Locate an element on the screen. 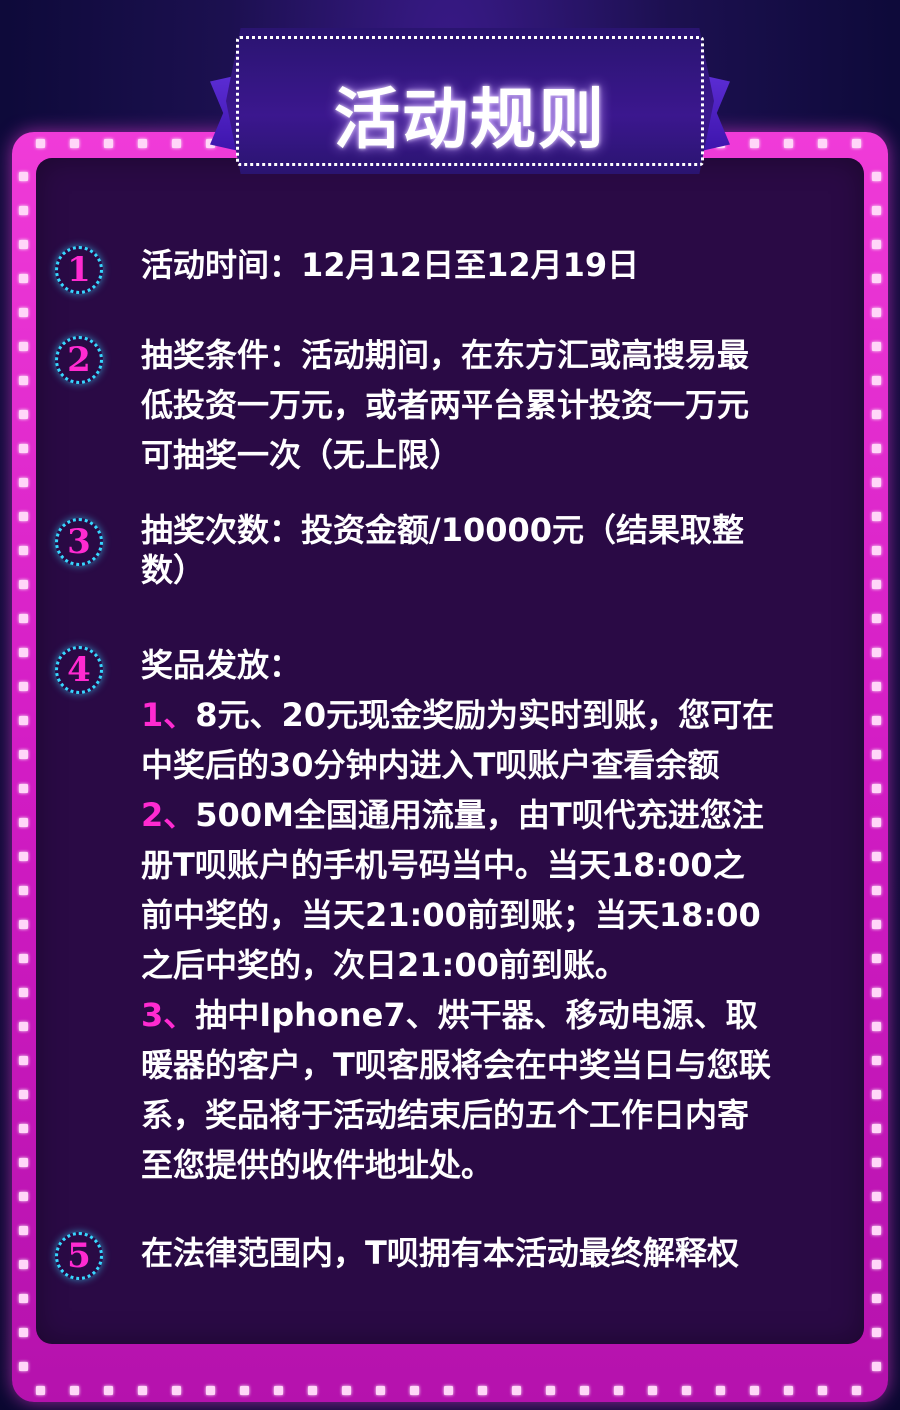 Image resolution: width=900 pixels, height=1410 pixels. prize-index: 2、 is located at coordinates (168, 815).